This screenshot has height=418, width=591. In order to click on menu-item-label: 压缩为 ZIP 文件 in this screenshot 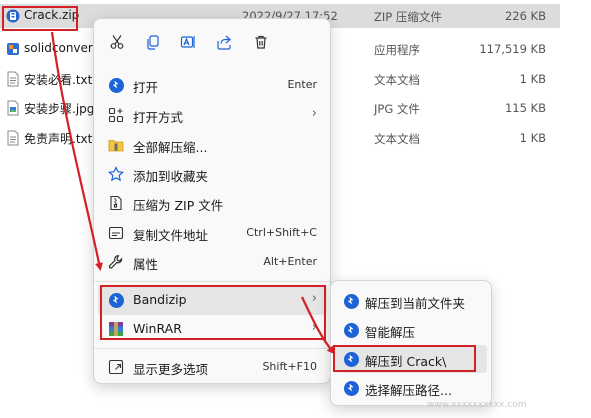, I will do `click(178, 205)`.